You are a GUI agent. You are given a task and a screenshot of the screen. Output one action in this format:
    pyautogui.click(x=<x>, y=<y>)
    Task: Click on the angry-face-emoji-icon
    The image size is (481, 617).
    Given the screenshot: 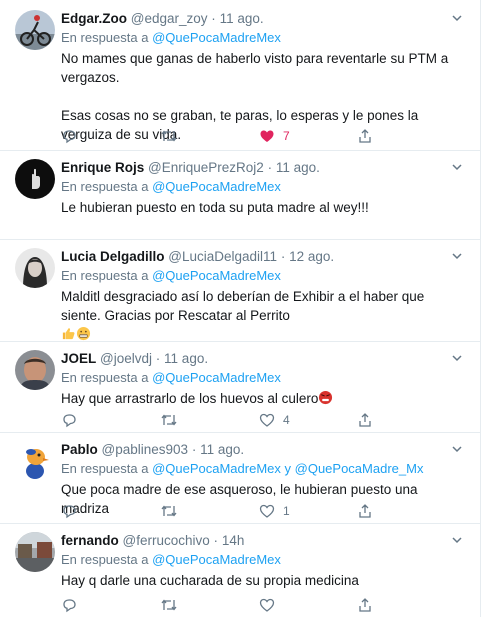 What is the action you would take?
    pyautogui.click(x=326, y=397)
    